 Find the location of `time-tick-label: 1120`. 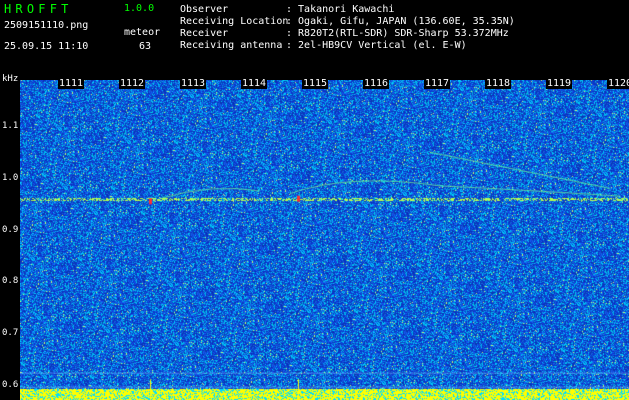

time-tick-label: 1120 is located at coordinates (618, 84).